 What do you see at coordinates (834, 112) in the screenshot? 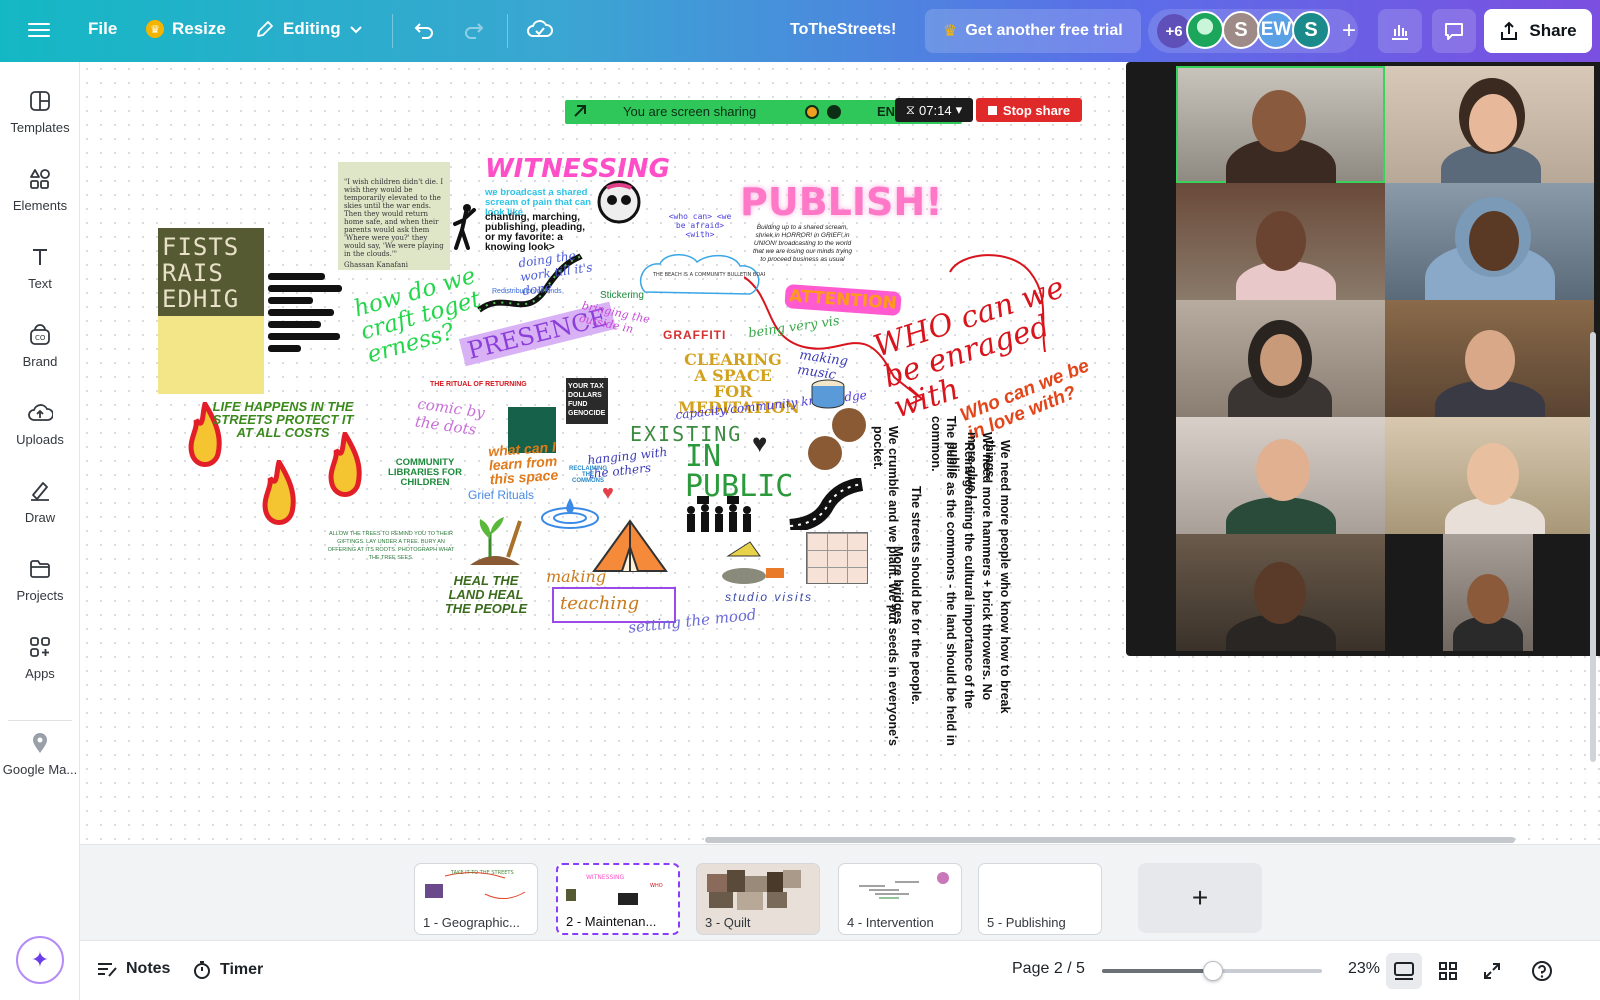
I see `shield-icon` at bounding box center [834, 112].